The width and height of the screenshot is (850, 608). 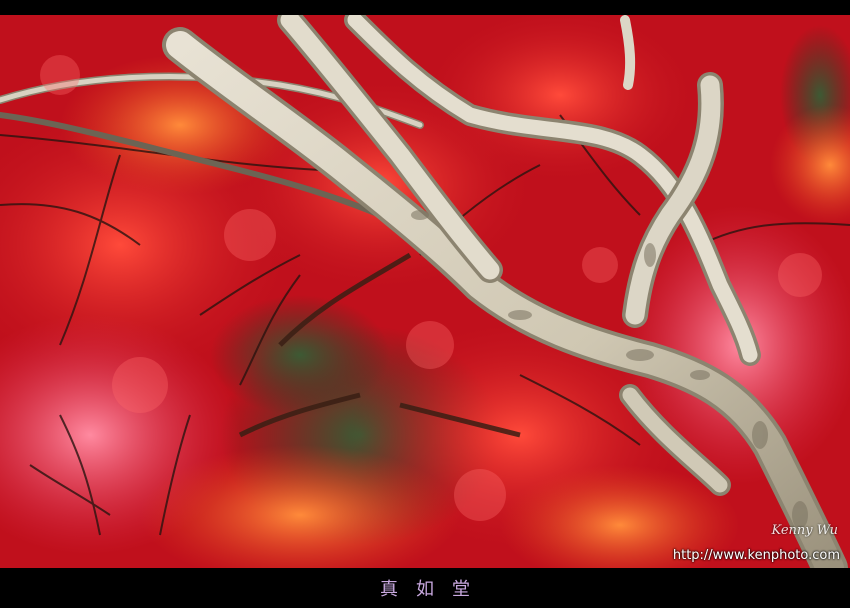 I want to click on top-black-border, so click(x=425, y=7).